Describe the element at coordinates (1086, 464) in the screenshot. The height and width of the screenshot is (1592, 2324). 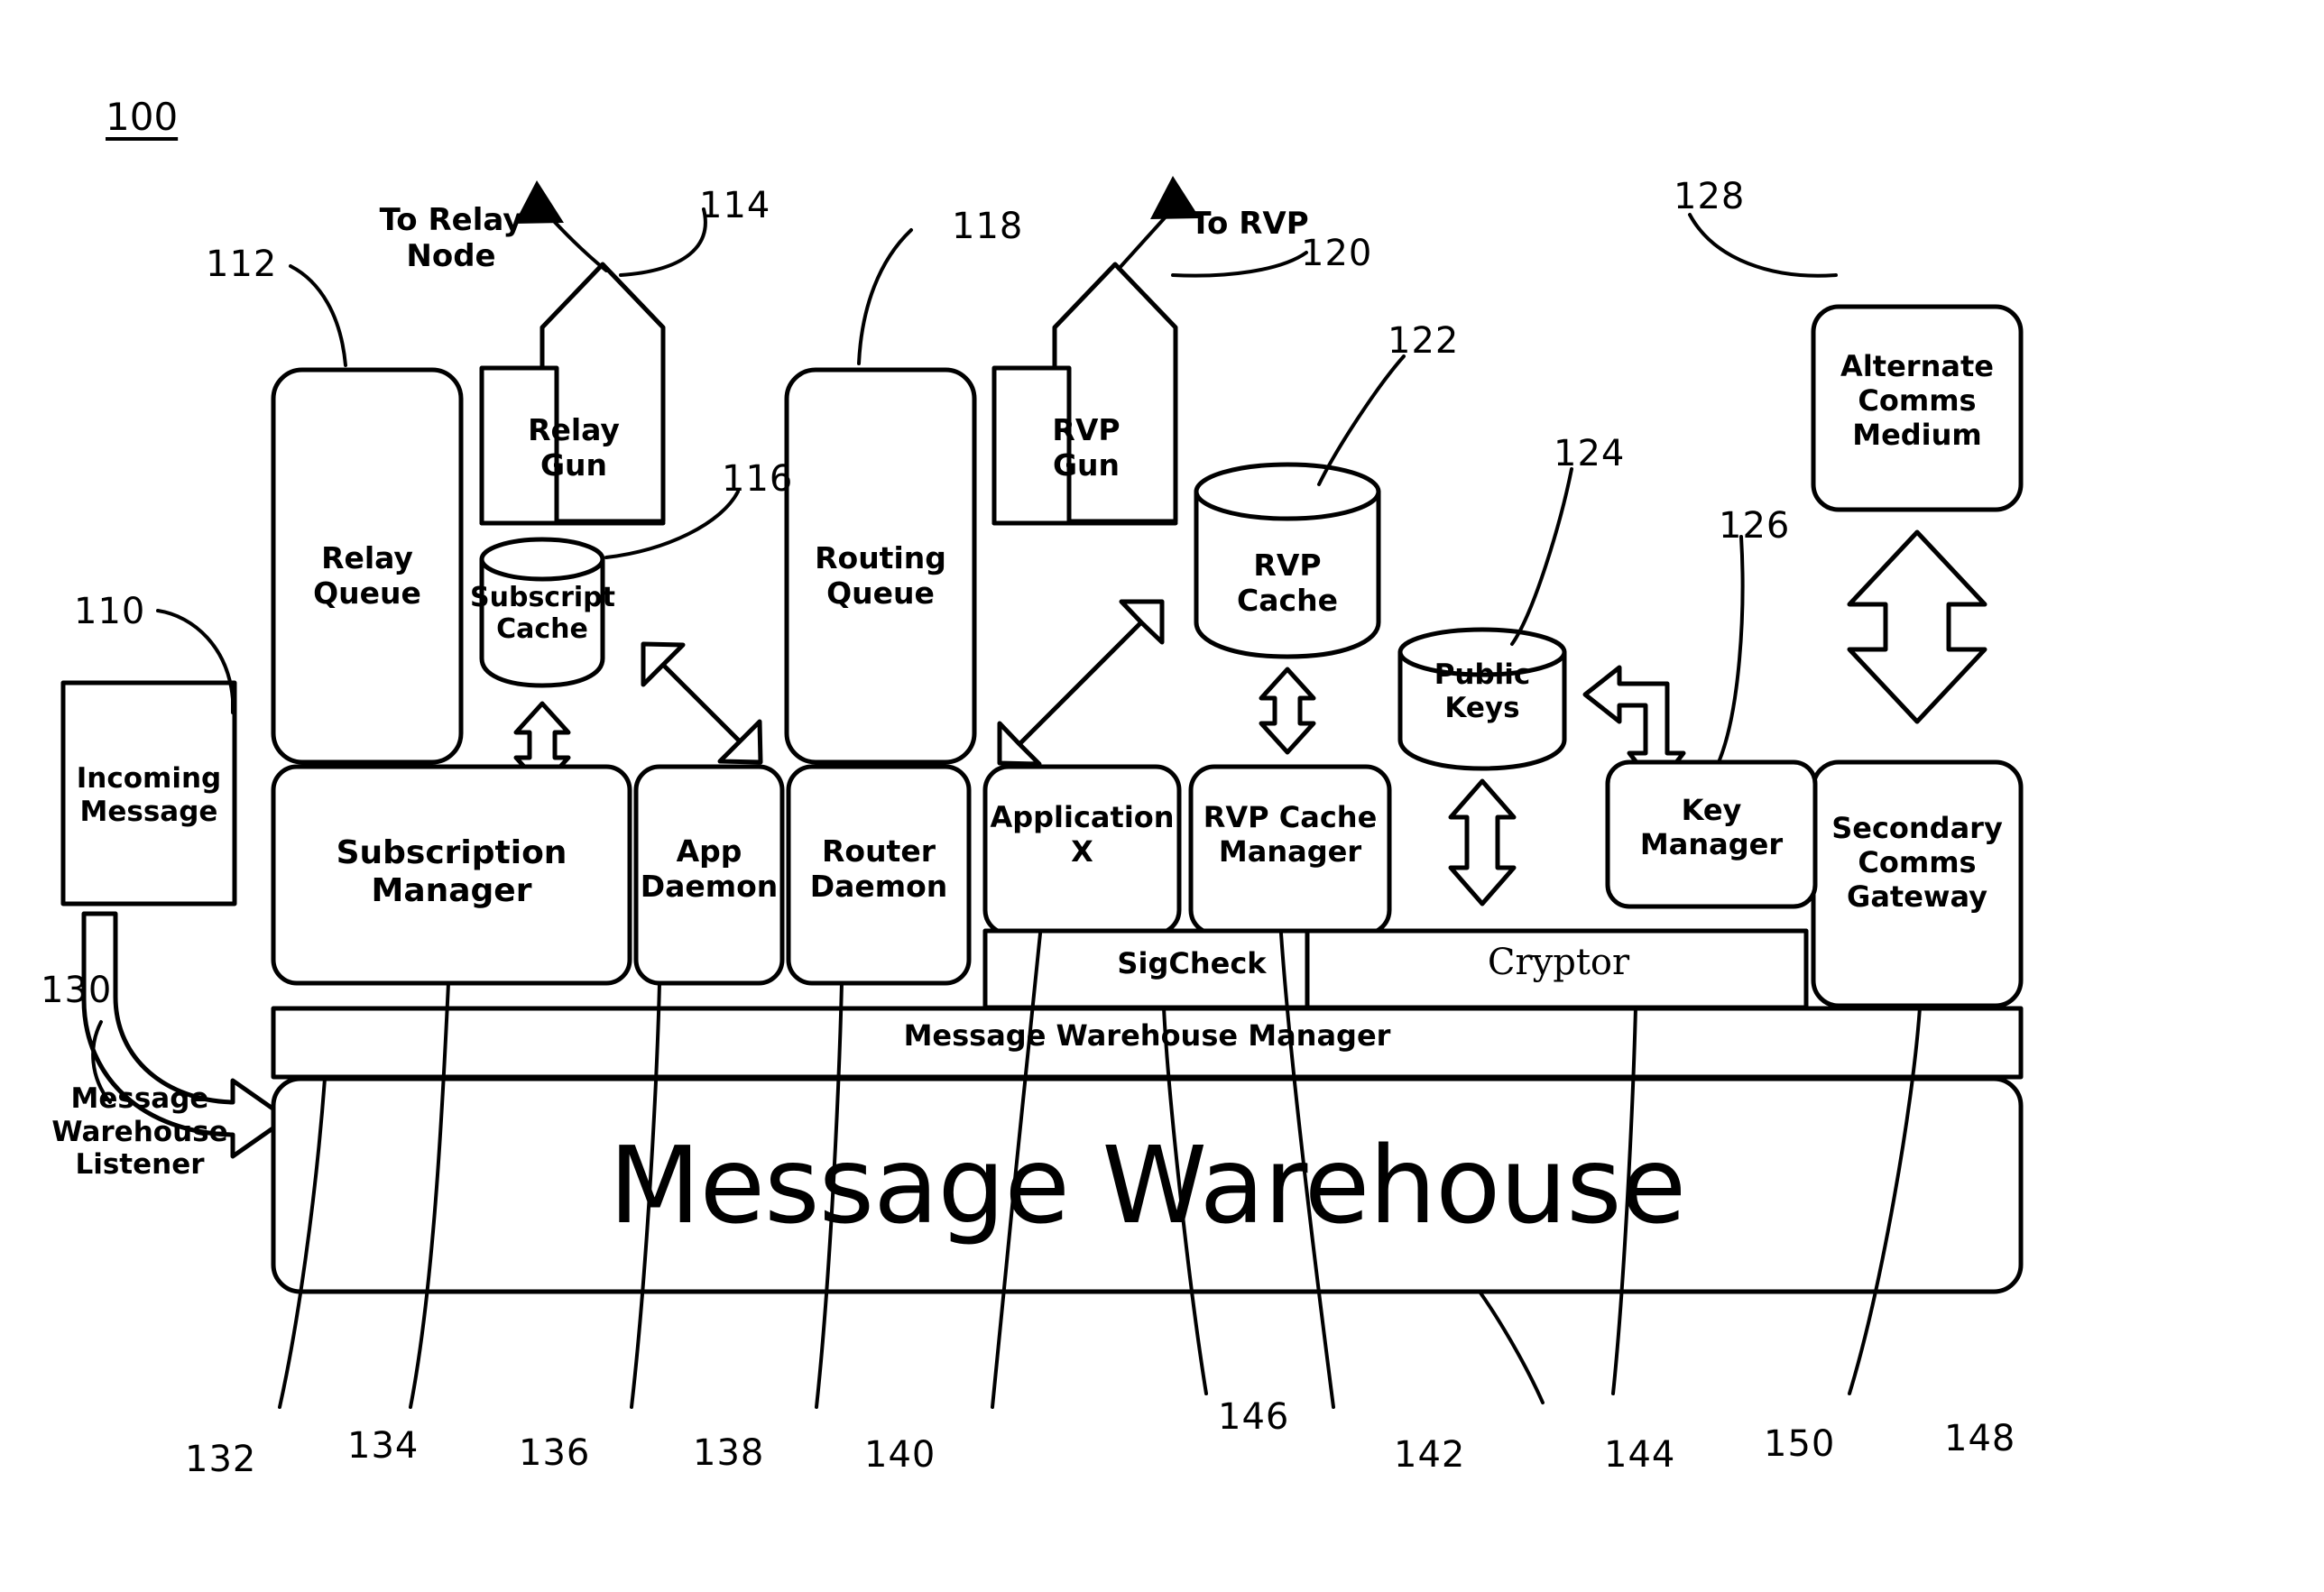
I see `rvp-gun-line2: Gun` at that location.